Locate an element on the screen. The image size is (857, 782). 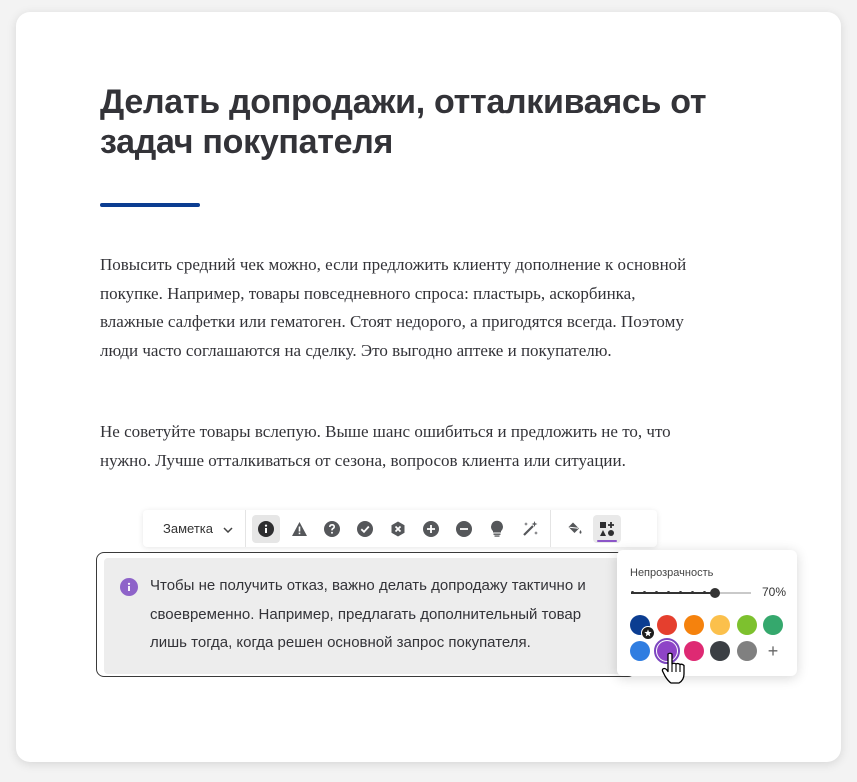
color-swatch-yellow is located at coordinates (720, 625).